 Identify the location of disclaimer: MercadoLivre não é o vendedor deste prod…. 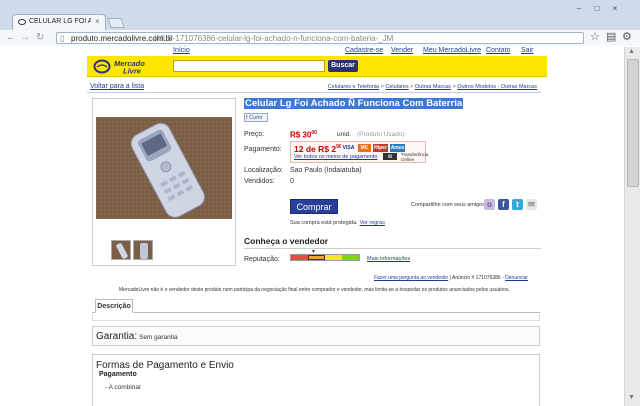
(314, 290).